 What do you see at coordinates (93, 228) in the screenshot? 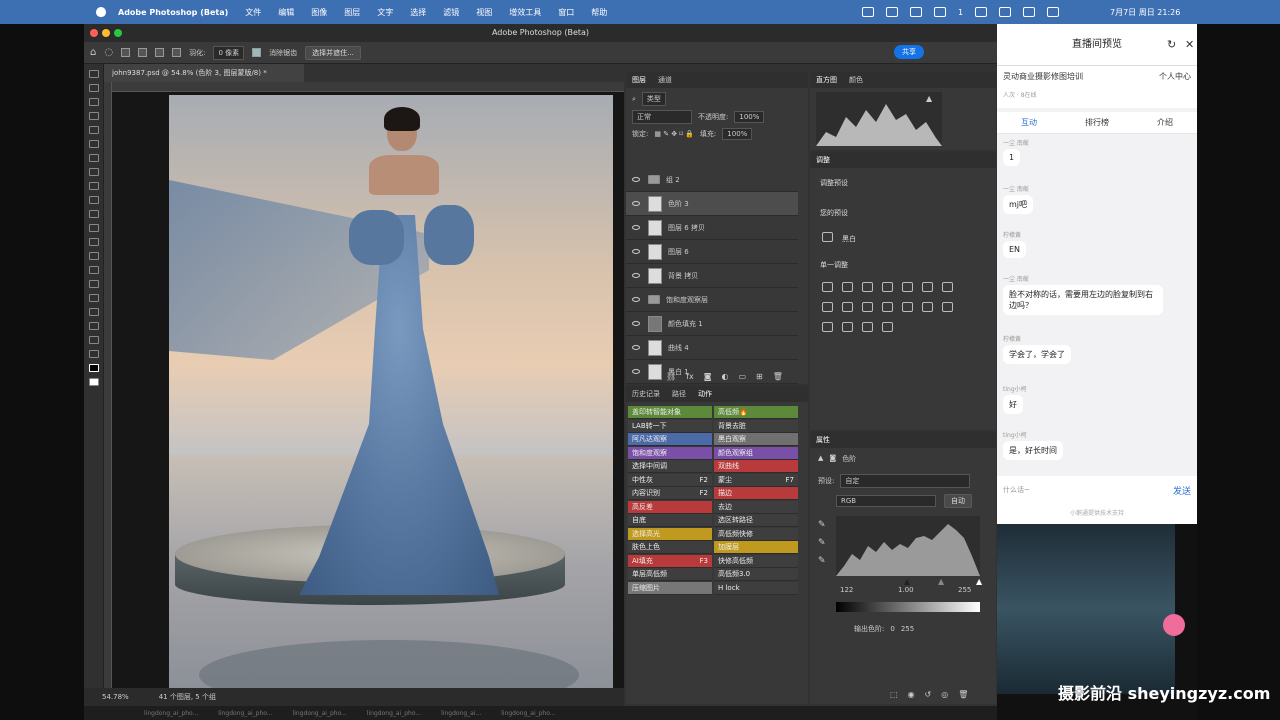
I see `eraser-tool-icon` at bounding box center [93, 228].